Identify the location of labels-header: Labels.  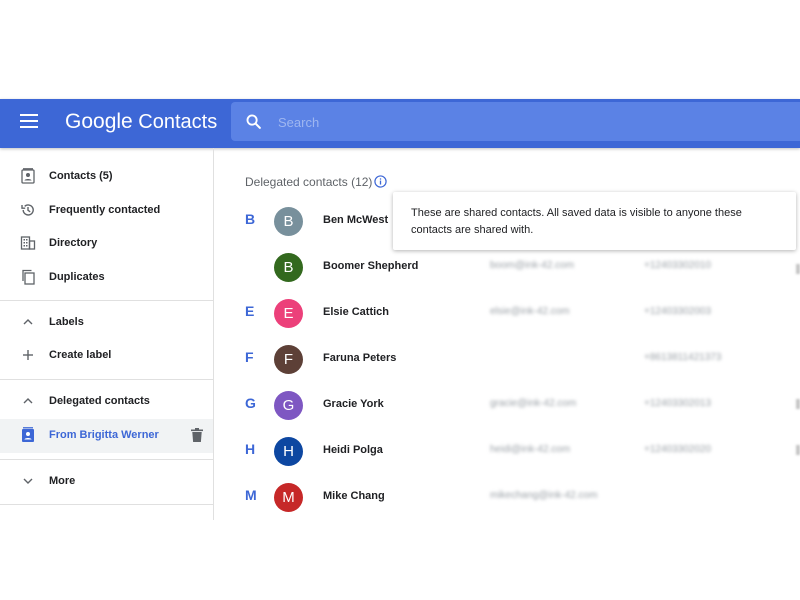
(66, 322).